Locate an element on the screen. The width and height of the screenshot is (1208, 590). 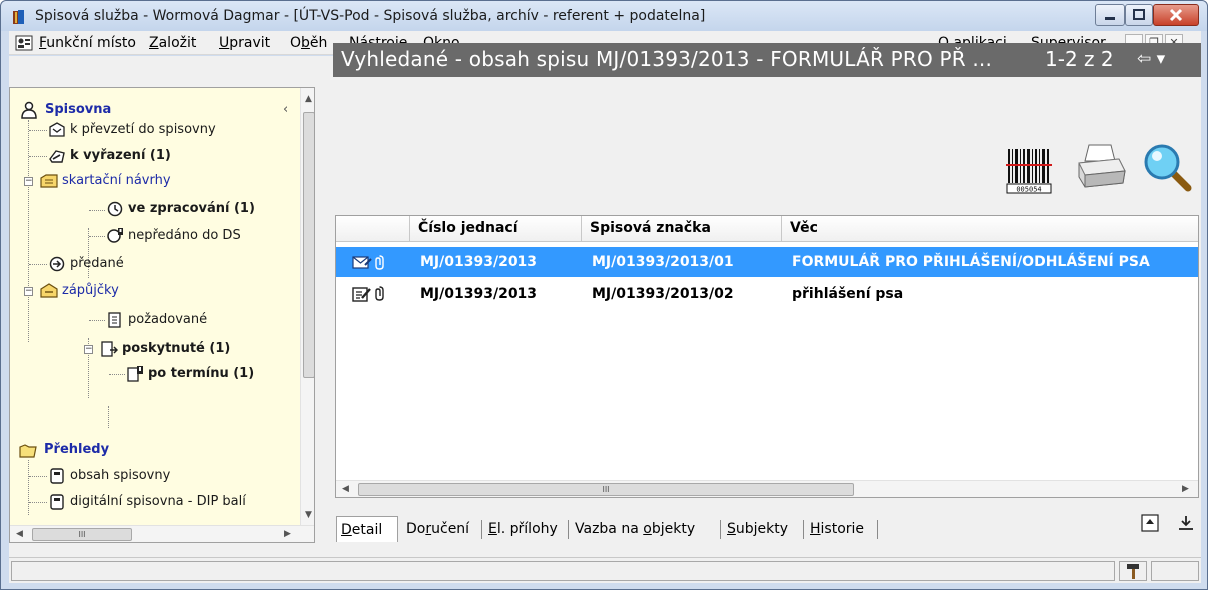
tree-item-predane: předané is located at coordinates (97, 263).